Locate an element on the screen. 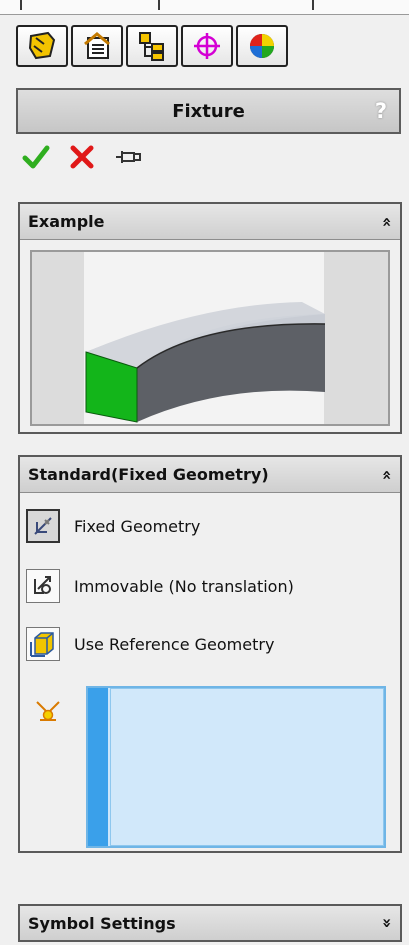  top-strip is located at coordinates (204, 7).